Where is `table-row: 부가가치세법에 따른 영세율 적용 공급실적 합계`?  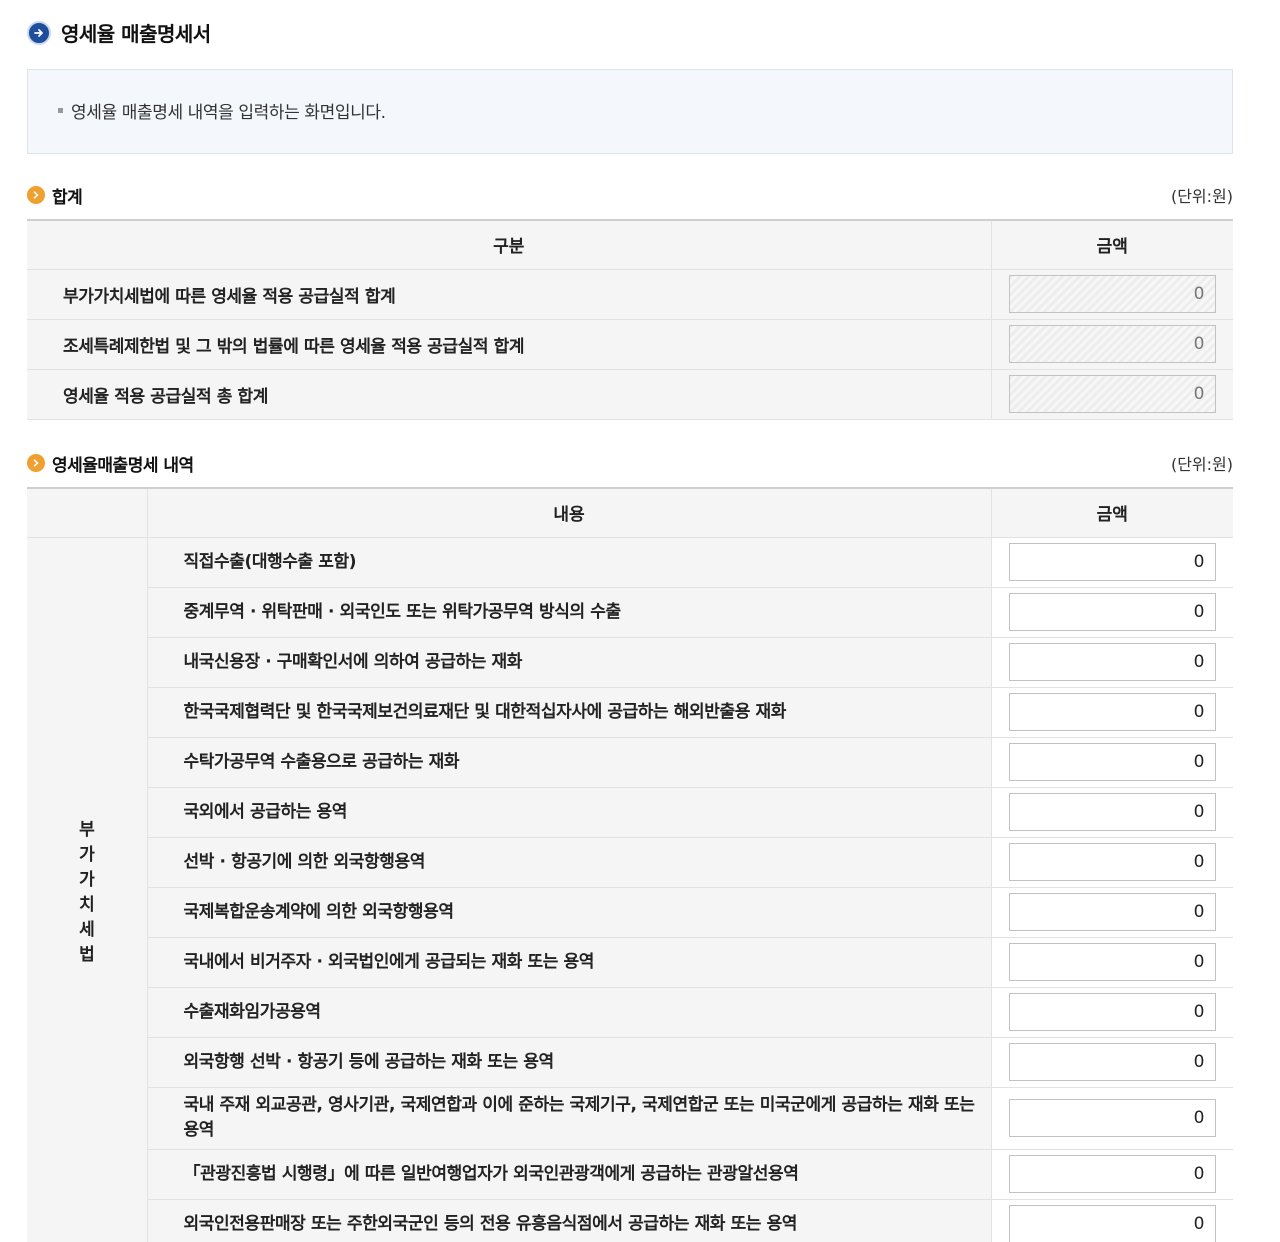 table-row: 부가가치세법에 따른 영세율 적용 공급실적 합계 is located at coordinates (630, 294).